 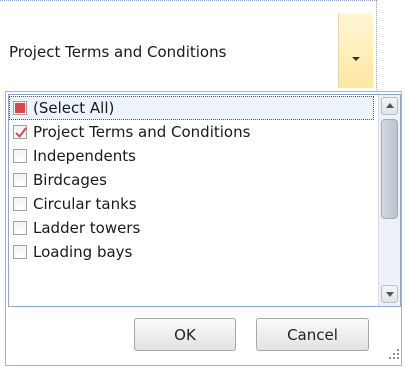 What do you see at coordinates (87, 228) in the screenshot?
I see `list-item-label: Ladder towers` at bounding box center [87, 228].